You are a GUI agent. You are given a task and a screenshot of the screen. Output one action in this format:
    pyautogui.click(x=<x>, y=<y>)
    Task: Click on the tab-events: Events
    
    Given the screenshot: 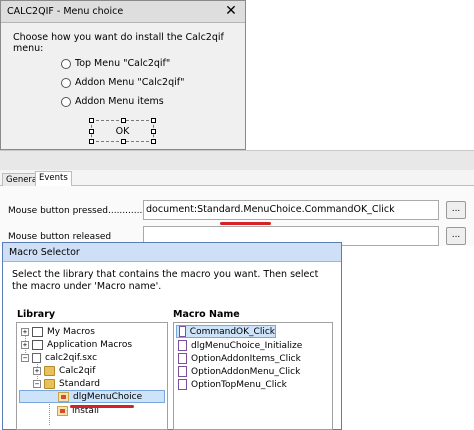 What is the action you would take?
    pyautogui.click(x=53, y=178)
    